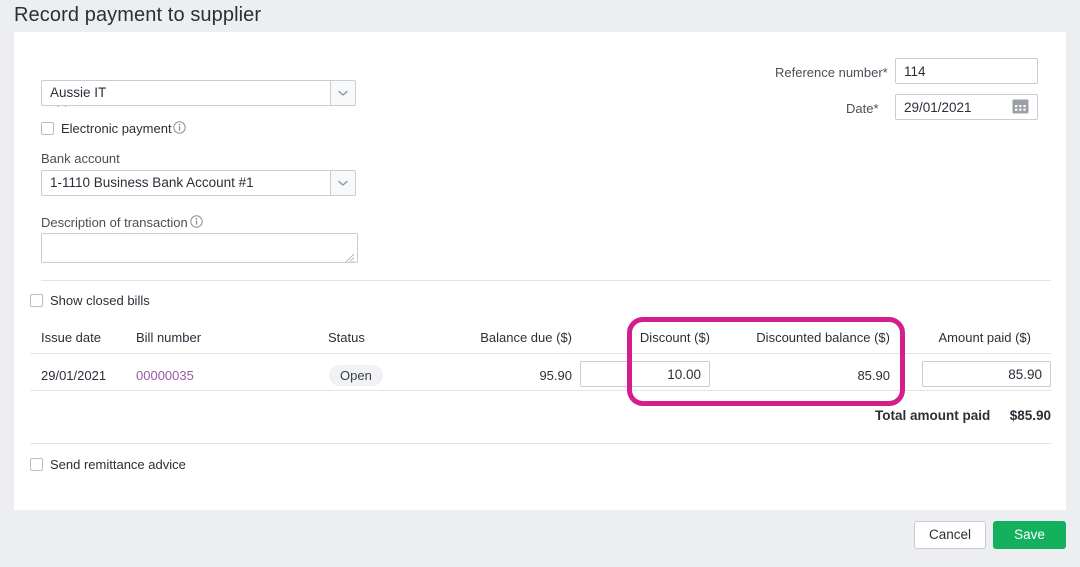 Image resolution: width=1080 pixels, height=567 pixels. I want to click on discount-input, so click(645, 374).